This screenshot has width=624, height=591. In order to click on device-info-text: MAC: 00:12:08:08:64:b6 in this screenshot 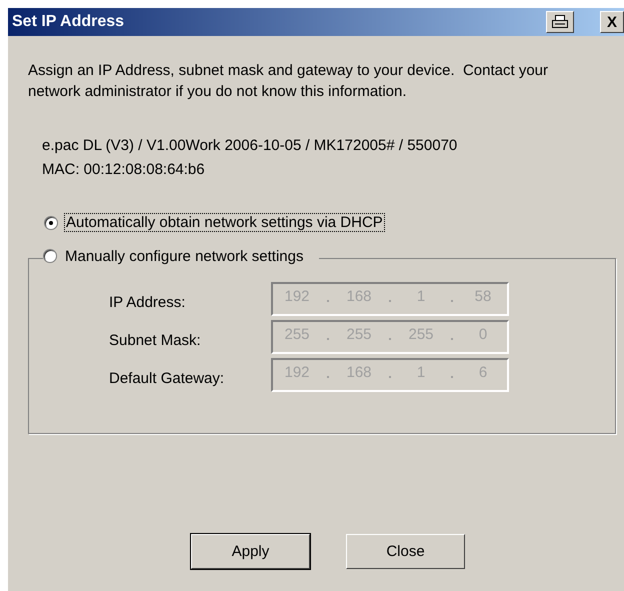, I will do `click(124, 170)`.